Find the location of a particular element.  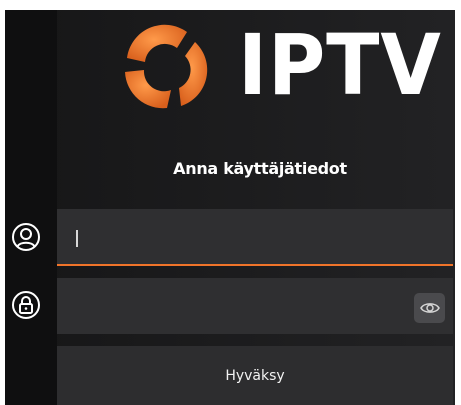

show-password-button is located at coordinates (429, 308).